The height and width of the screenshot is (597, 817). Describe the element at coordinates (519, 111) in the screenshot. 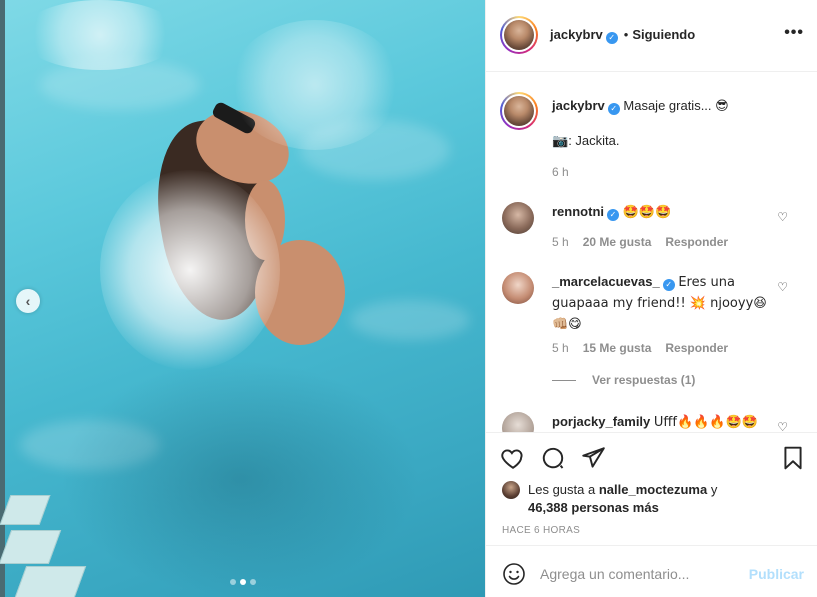

I see `caption-author-avatar` at that location.